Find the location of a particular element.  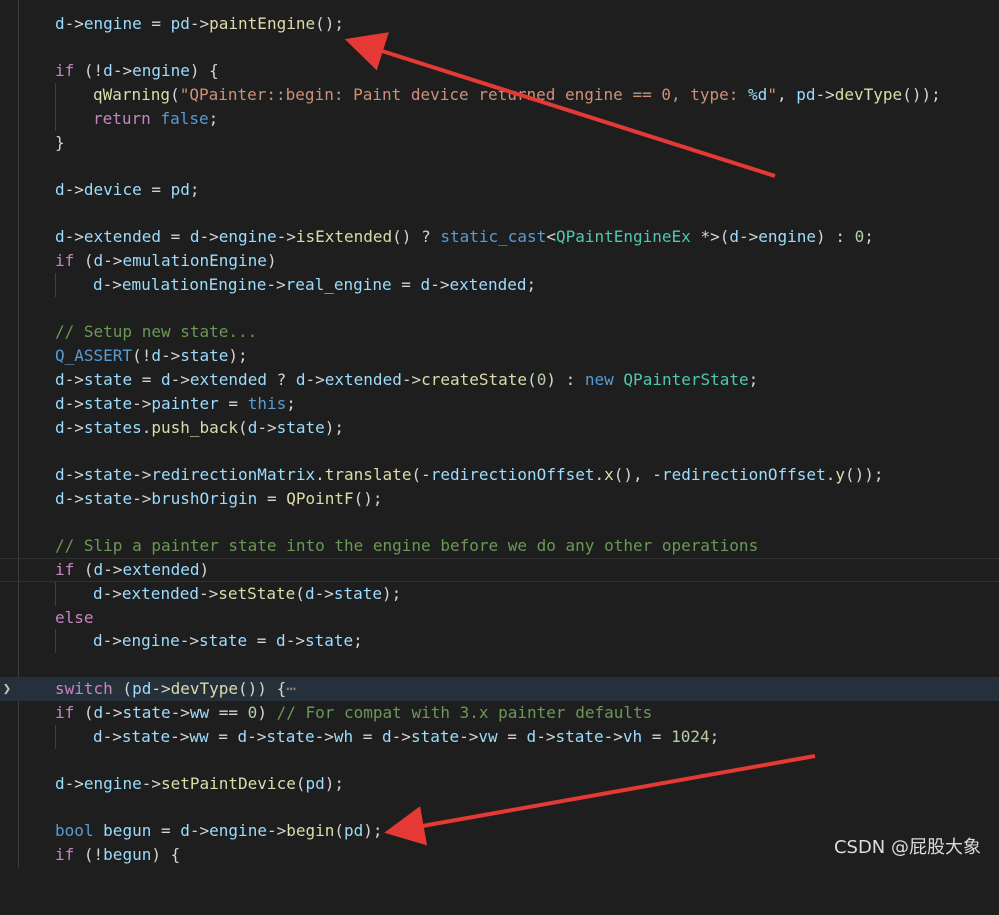

token: " is located at coordinates (772, 94).